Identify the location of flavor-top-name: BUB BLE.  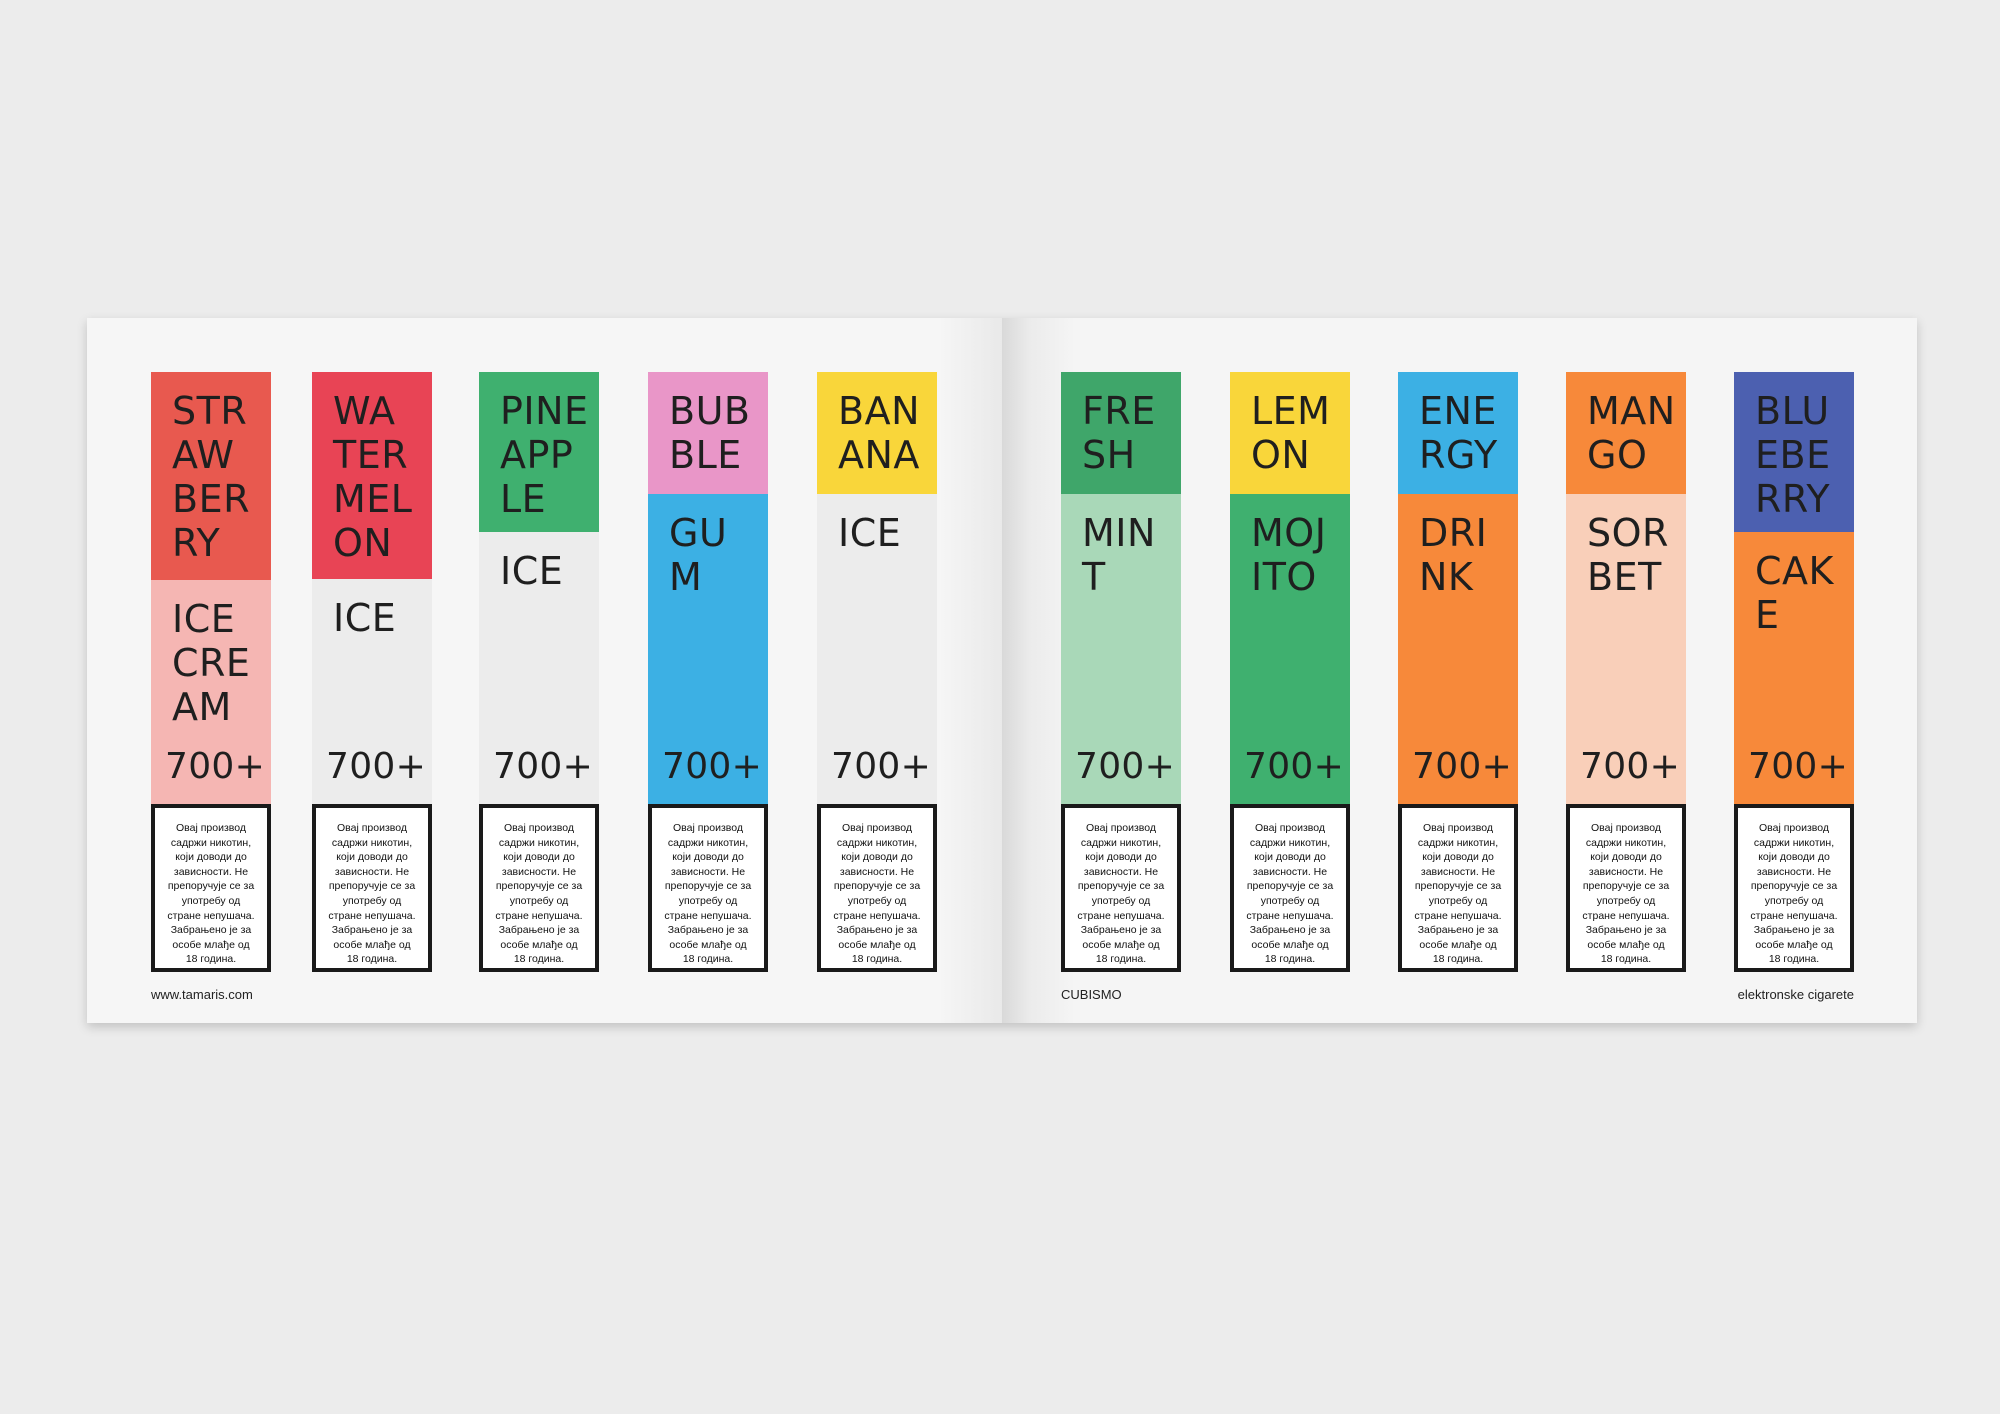
(710, 433).